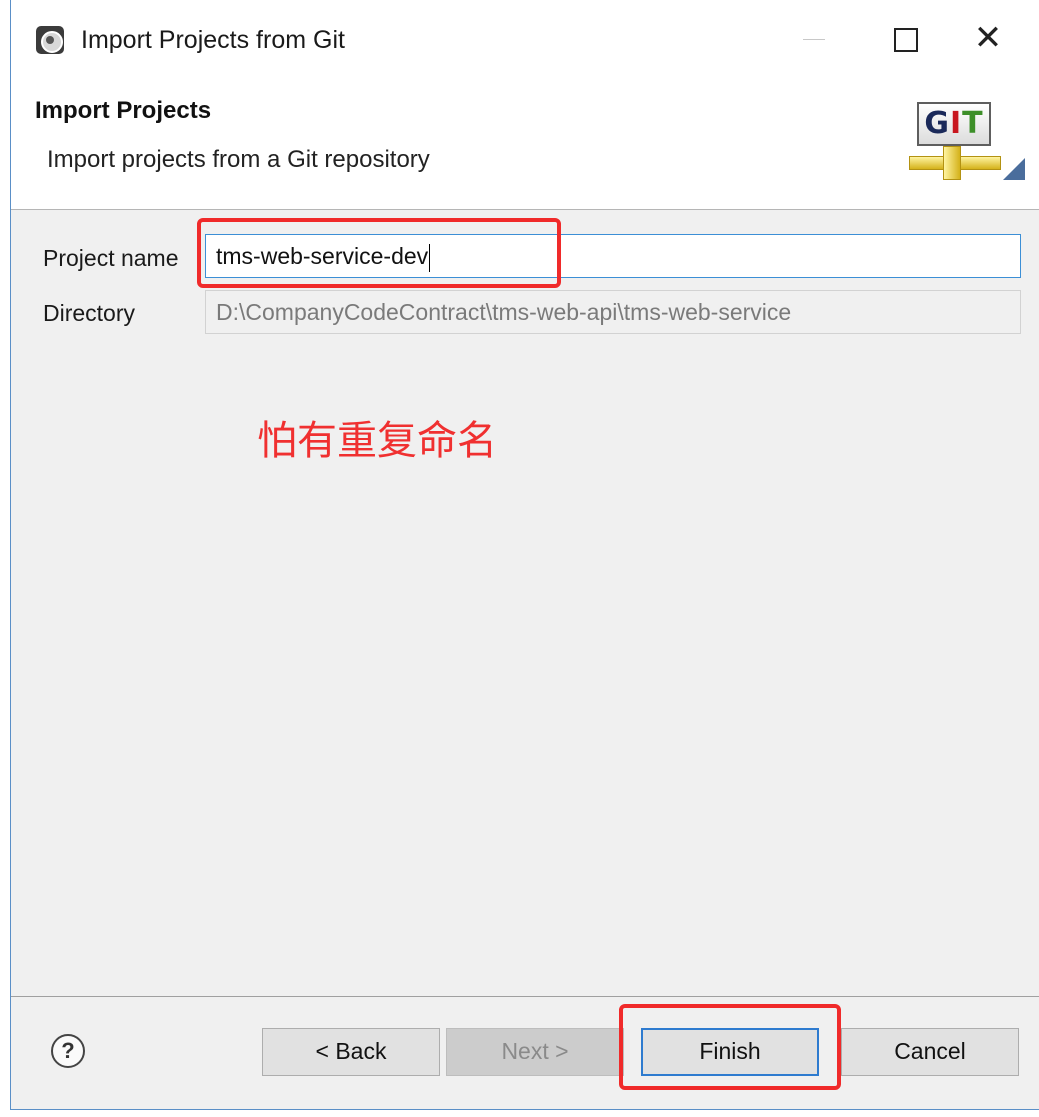  I want to click on annotation-box-project-name, so click(379, 253).